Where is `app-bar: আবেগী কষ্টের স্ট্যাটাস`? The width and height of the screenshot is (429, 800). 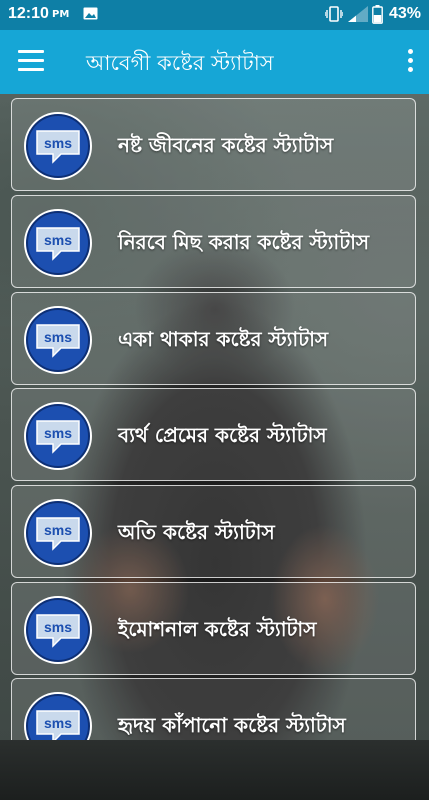 app-bar: আবেগী কষ্টের স্ট্যাটাস is located at coordinates (214, 62).